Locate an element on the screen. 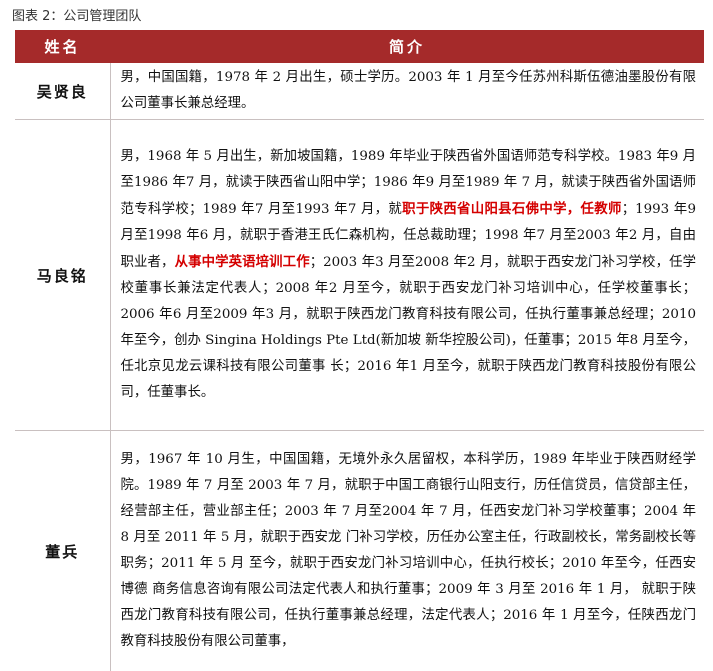  header-name: 姓名 is located at coordinates (62, 46).